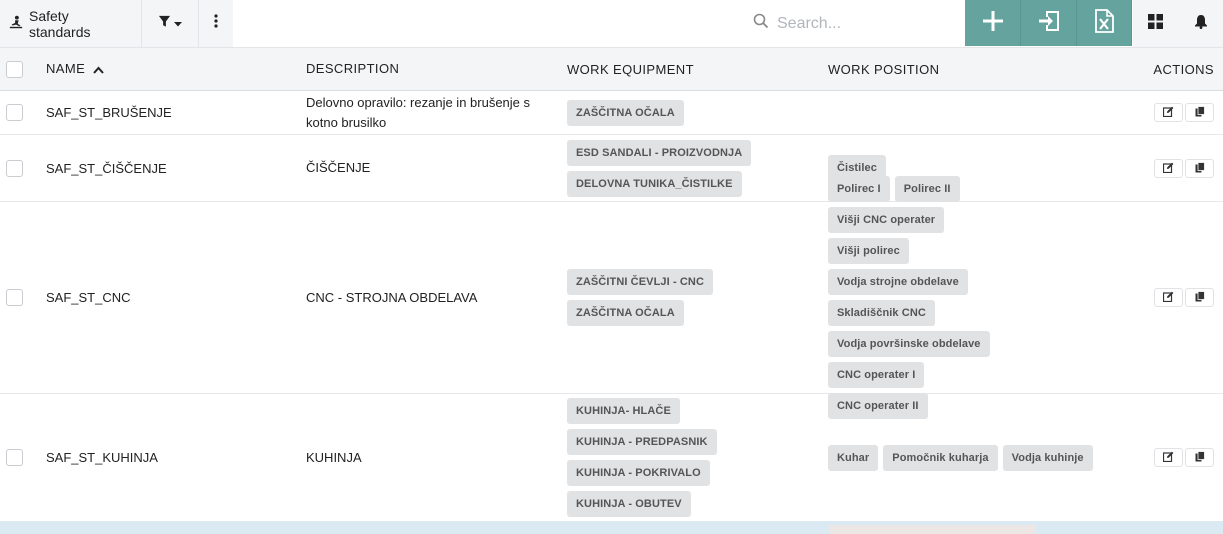 The width and height of the screenshot is (1223, 534). I want to click on cell-name: SAF_ST_CNC, so click(88, 297).